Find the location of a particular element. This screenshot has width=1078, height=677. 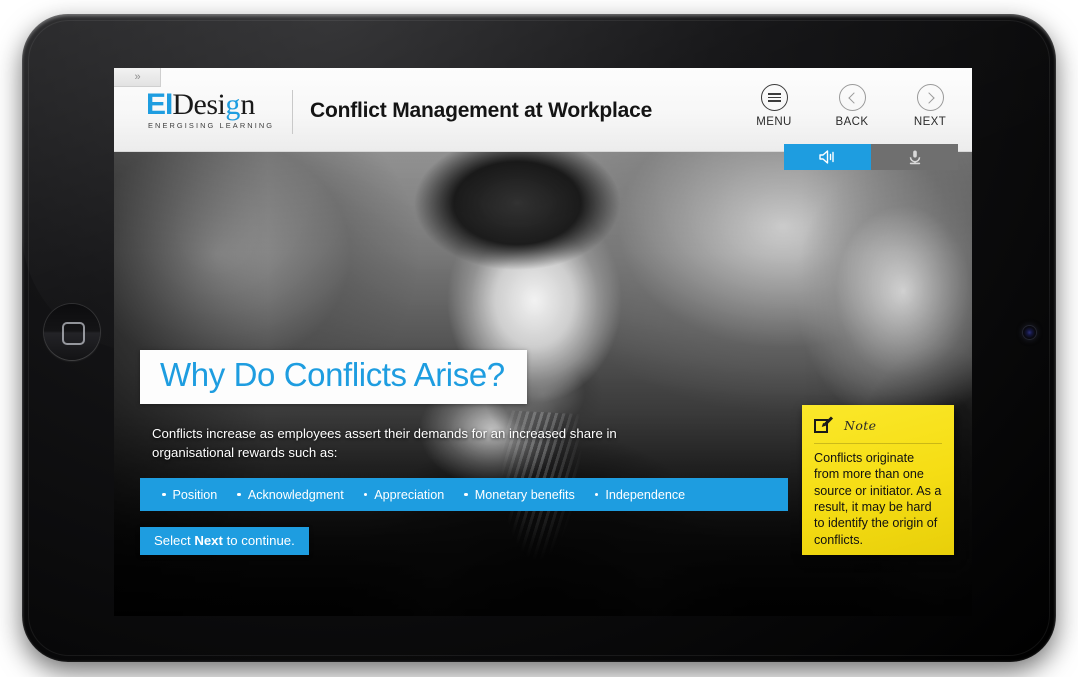

bullet-item: Monetary benefits is located at coordinates (519, 495).